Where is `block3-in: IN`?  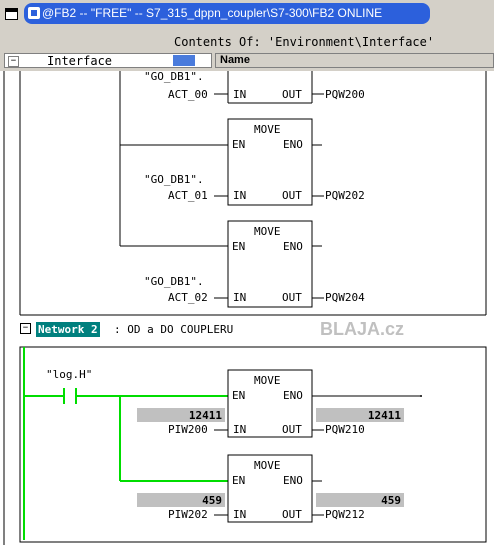
block3-in: IN is located at coordinates (239, 297).